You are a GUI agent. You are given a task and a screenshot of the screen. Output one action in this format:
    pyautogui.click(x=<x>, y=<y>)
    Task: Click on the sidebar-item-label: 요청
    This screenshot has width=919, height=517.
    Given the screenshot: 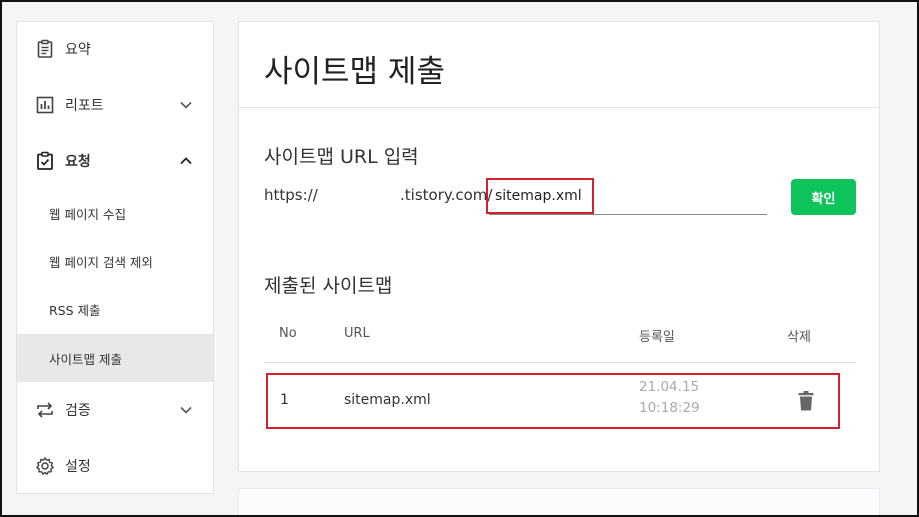 What is the action you would take?
    pyautogui.click(x=78, y=162)
    